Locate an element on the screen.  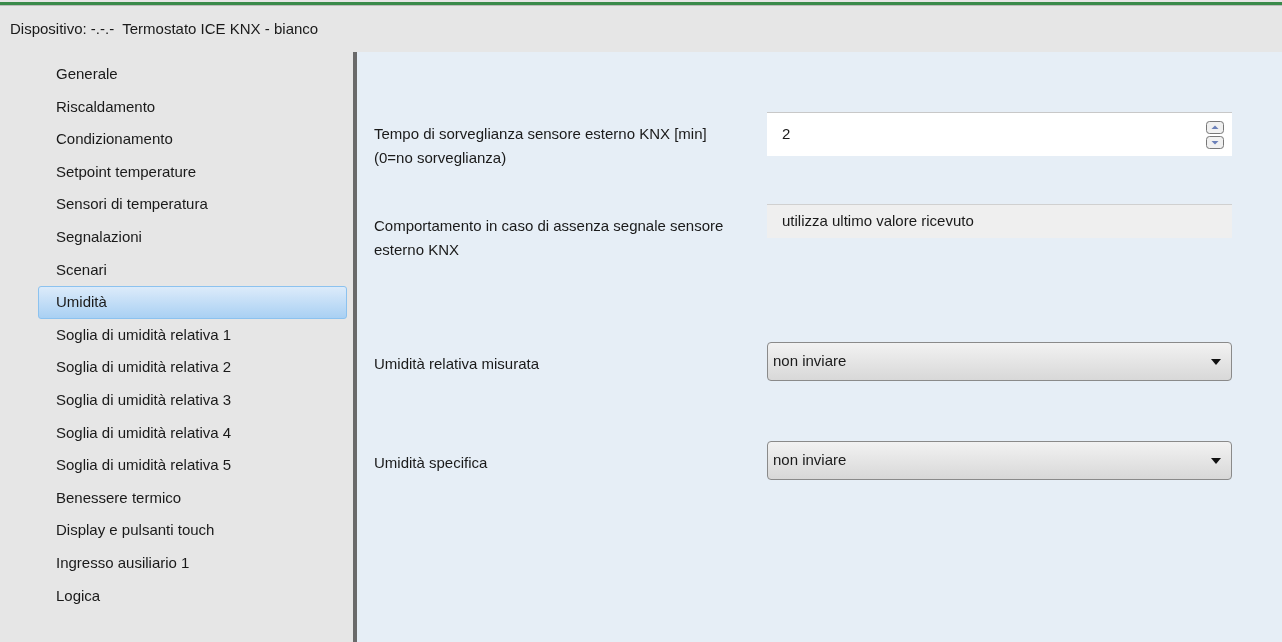
sidebar-item: Display e pulsanti touch is located at coordinates (192, 530).